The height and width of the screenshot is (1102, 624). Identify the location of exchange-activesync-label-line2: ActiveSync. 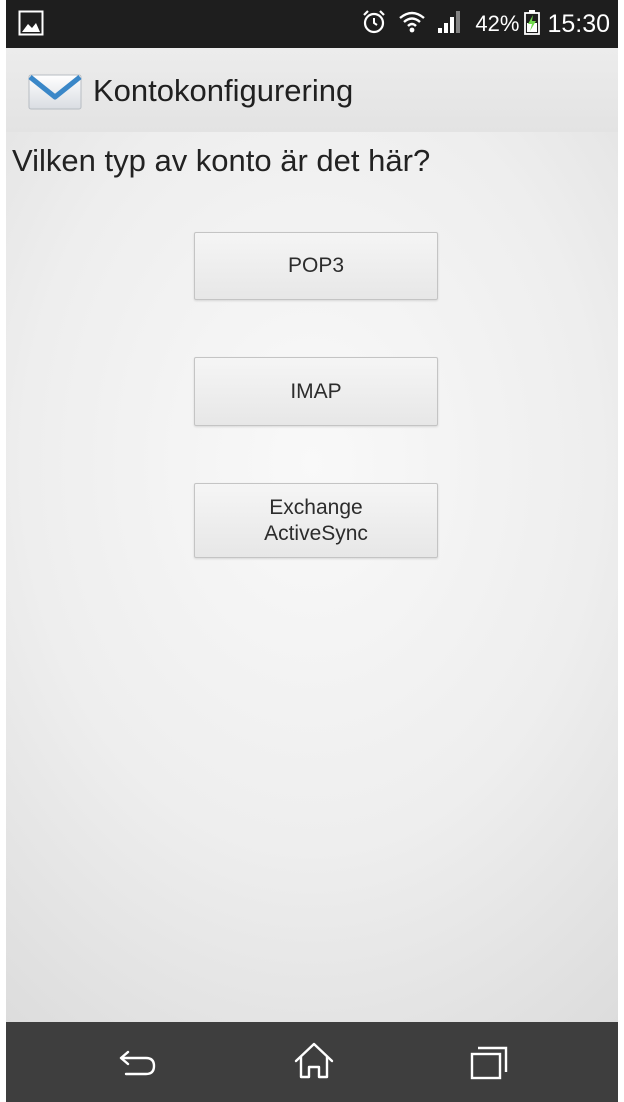
(316, 533).